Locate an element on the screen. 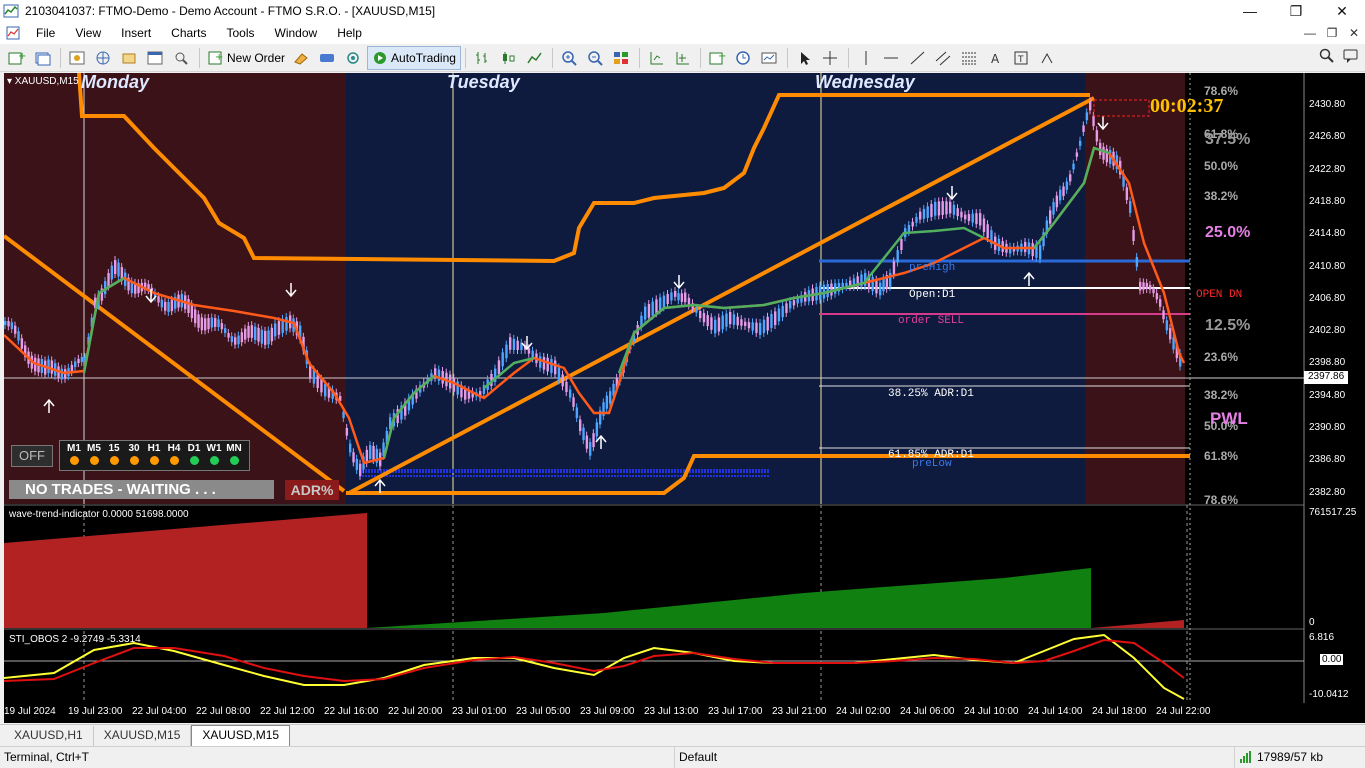 The image size is (1365, 768). menu-insert: Insert is located at coordinates (136, 33).